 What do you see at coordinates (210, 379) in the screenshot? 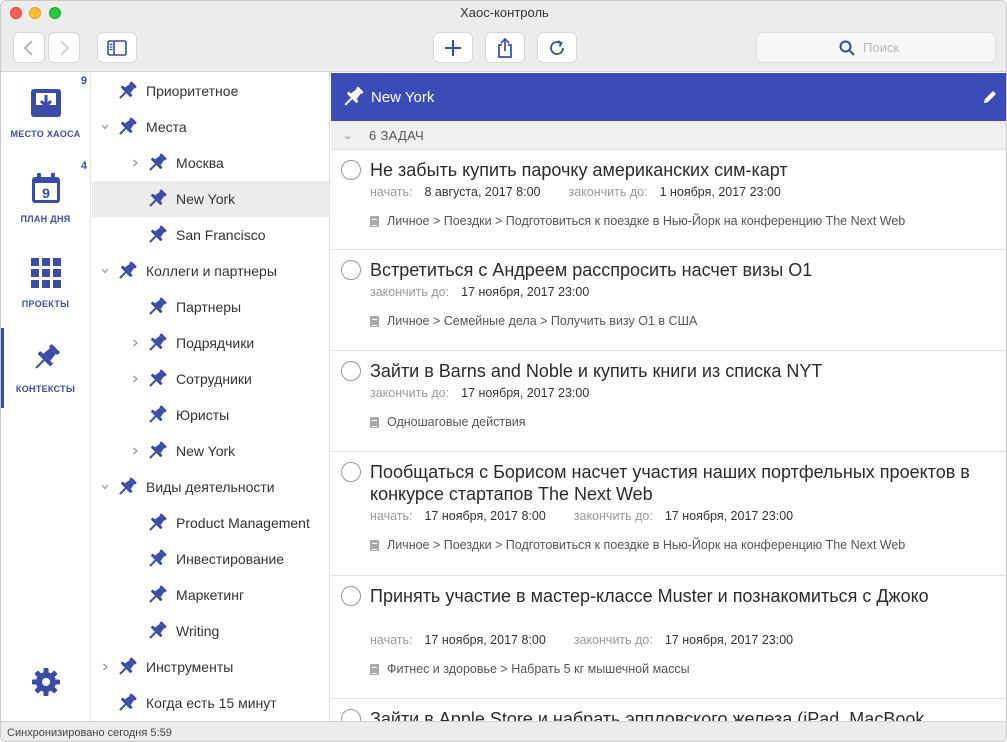
I see `tree-item: Сотрудники` at bounding box center [210, 379].